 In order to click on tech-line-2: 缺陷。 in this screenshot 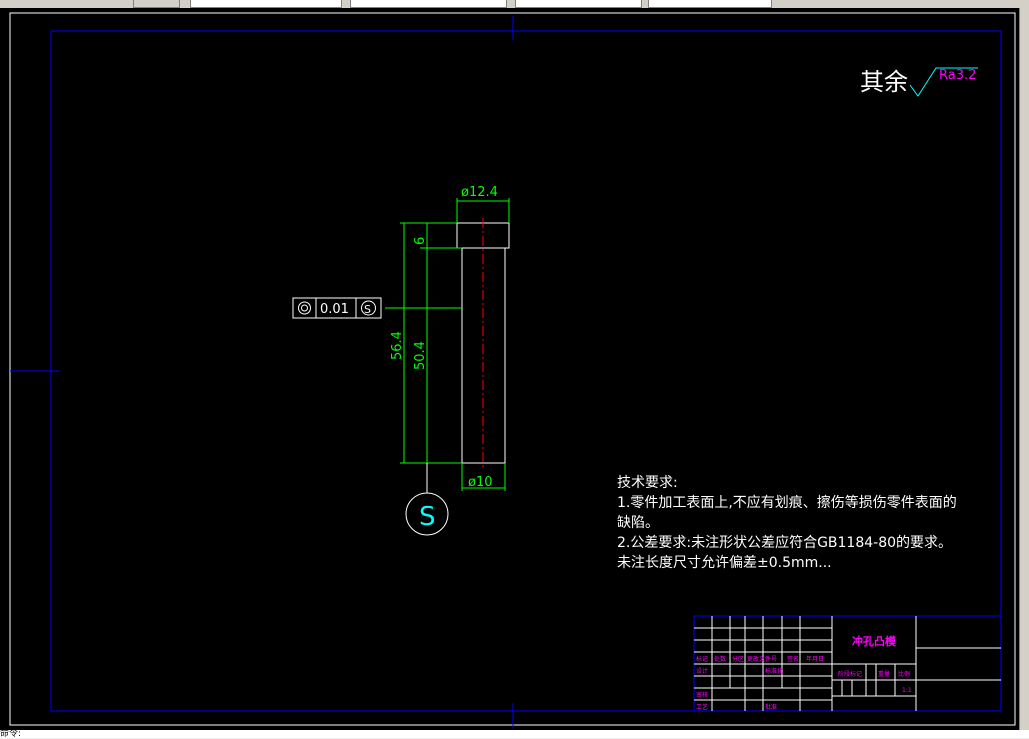, I will do `click(638, 523)`.